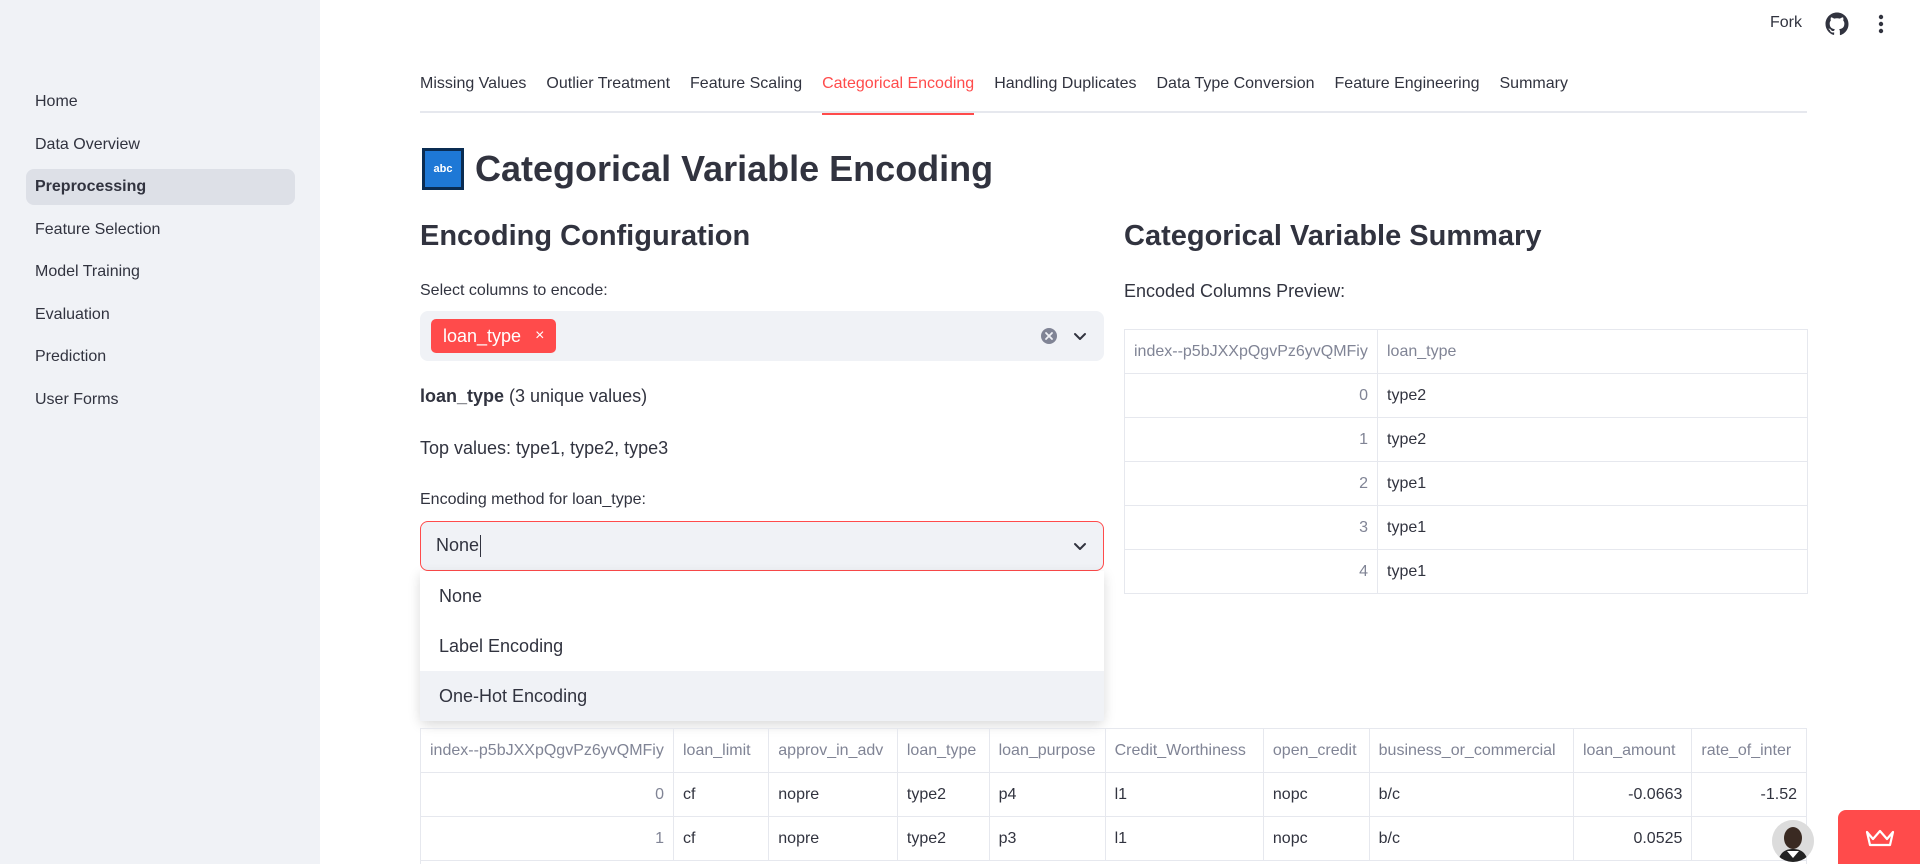 The image size is (1920, 864). I want to click on chip-remove-icon: ×, so click(539, 336).